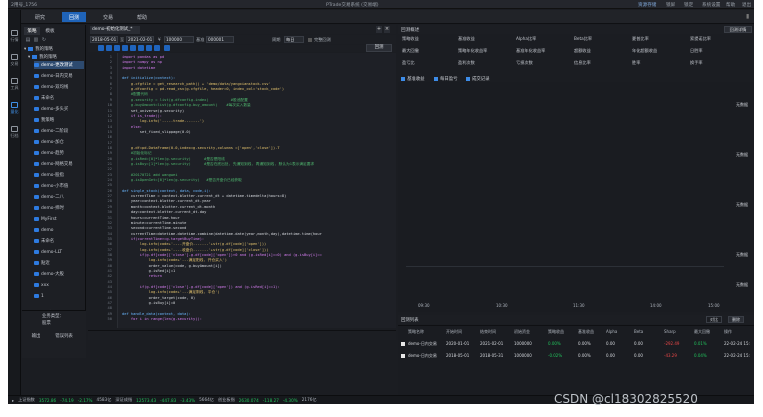 The image size is (763, 417). Describe the element at coordinates (59, 153) in the screenshot. I see `tree-item: demo-趋势` at that location.